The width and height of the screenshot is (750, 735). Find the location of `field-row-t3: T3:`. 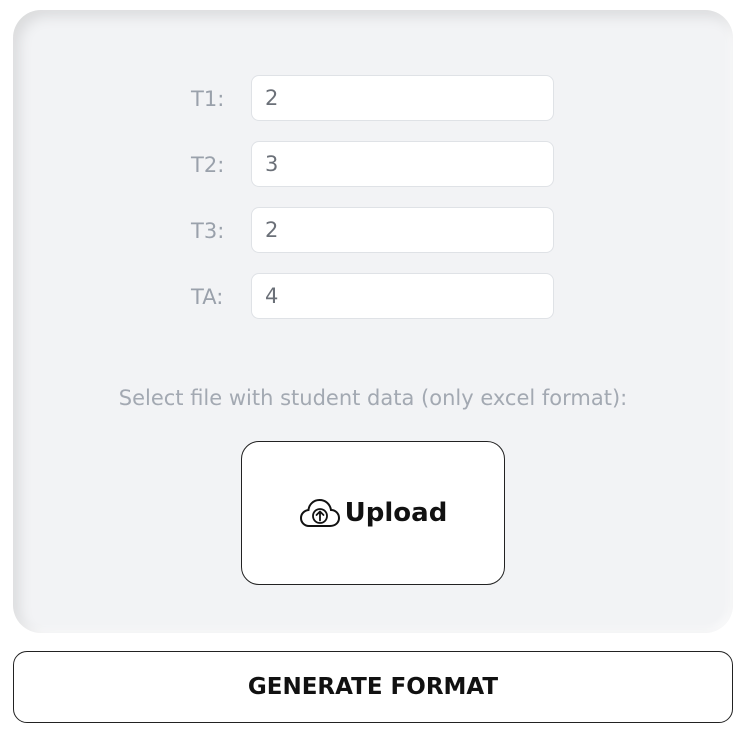

field-row-t3: T3: is located at coordinates (373, 231).